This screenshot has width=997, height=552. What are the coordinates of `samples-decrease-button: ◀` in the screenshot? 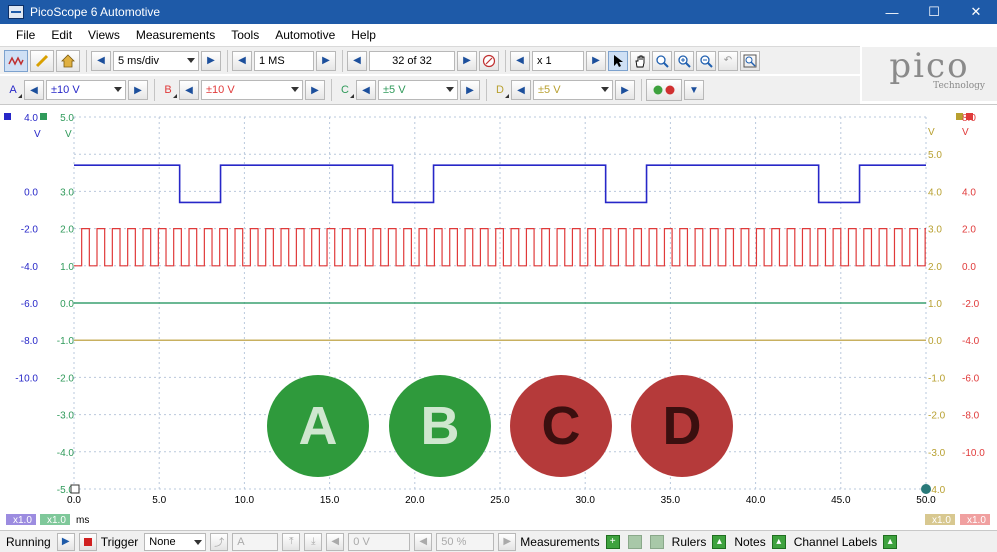 It's located at (242, 60).